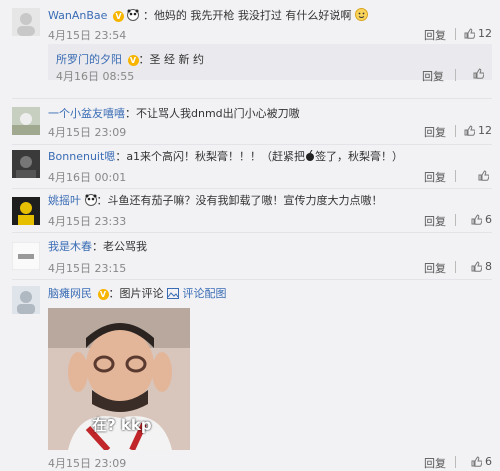 The width and height of the screenshot is (500, 471). What do you see at coordinates (125, 246) in the screenshot?
I see `comment-text: 老公骂我` at bounding box center [125, 246].